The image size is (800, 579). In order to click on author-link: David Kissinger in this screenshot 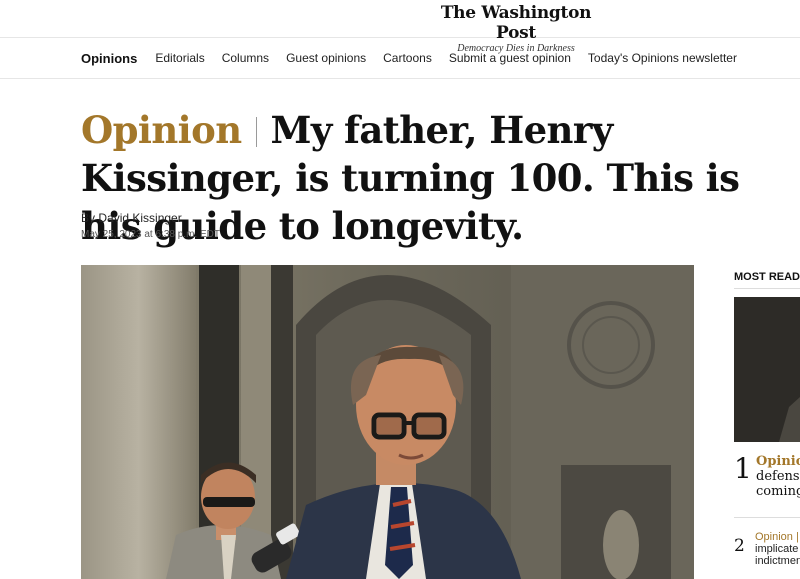, I will do `click(139, 218)`.